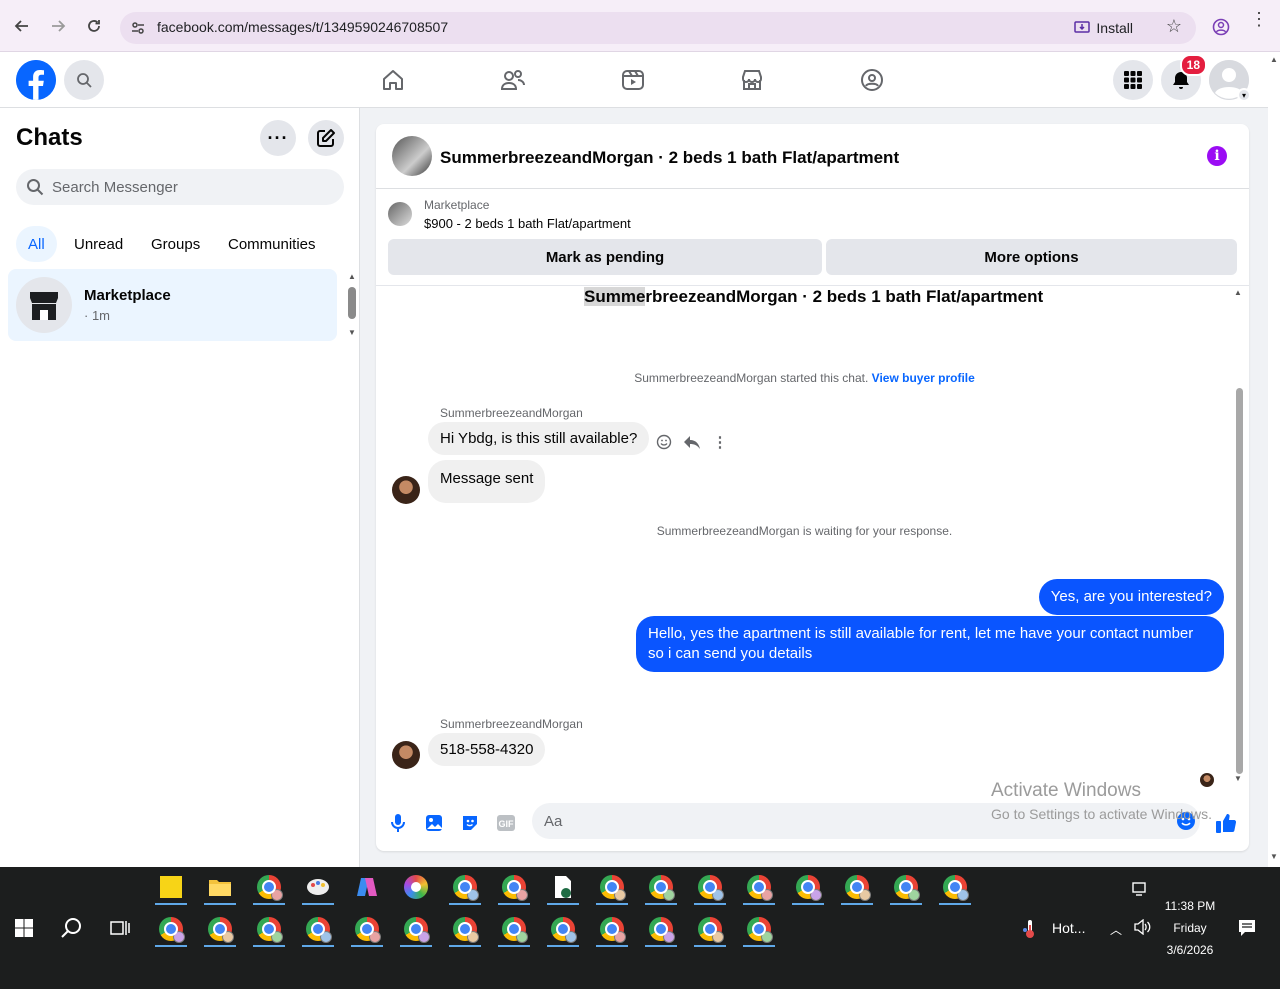 The width and height of the screenshot is (1280, 989). What do you see at coordinates (506, 823) in the screenshot?
I see `gif-icon: GIF` at bounding box center [506, 823].